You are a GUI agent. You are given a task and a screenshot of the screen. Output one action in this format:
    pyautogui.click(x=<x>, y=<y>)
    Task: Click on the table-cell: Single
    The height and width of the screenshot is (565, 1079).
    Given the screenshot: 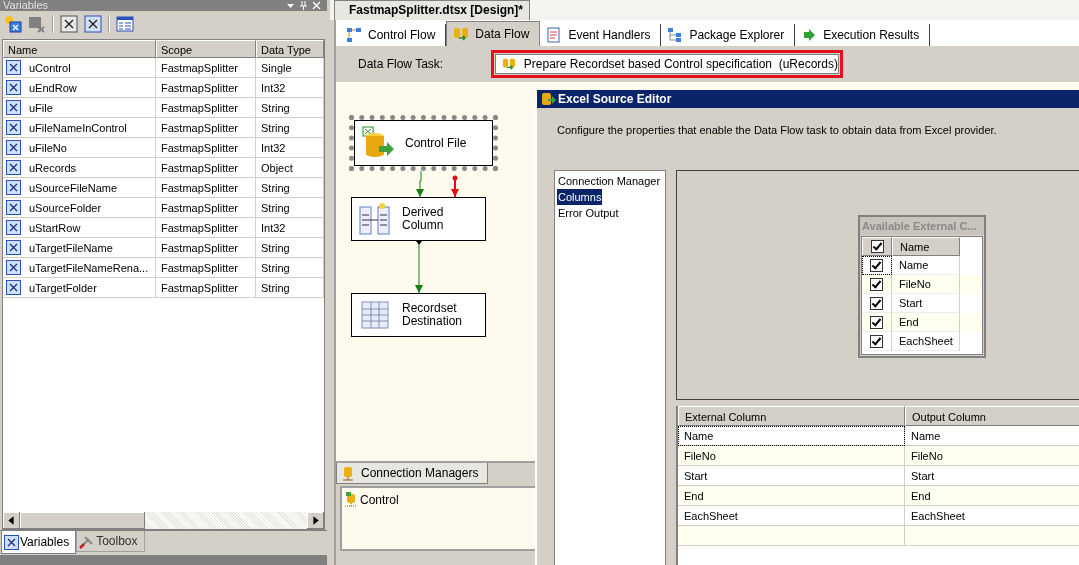 What is the action you would take?
    pyautogui.click(x=290, y=68)
    